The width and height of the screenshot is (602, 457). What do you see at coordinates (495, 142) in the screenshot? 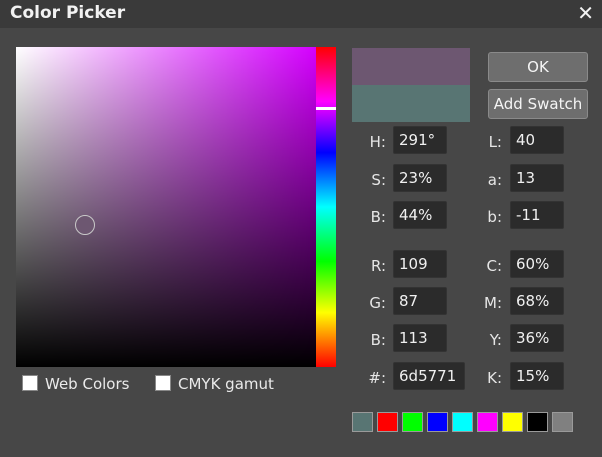
I see `lab-l-label: L:` at bounding box center [495, 142].